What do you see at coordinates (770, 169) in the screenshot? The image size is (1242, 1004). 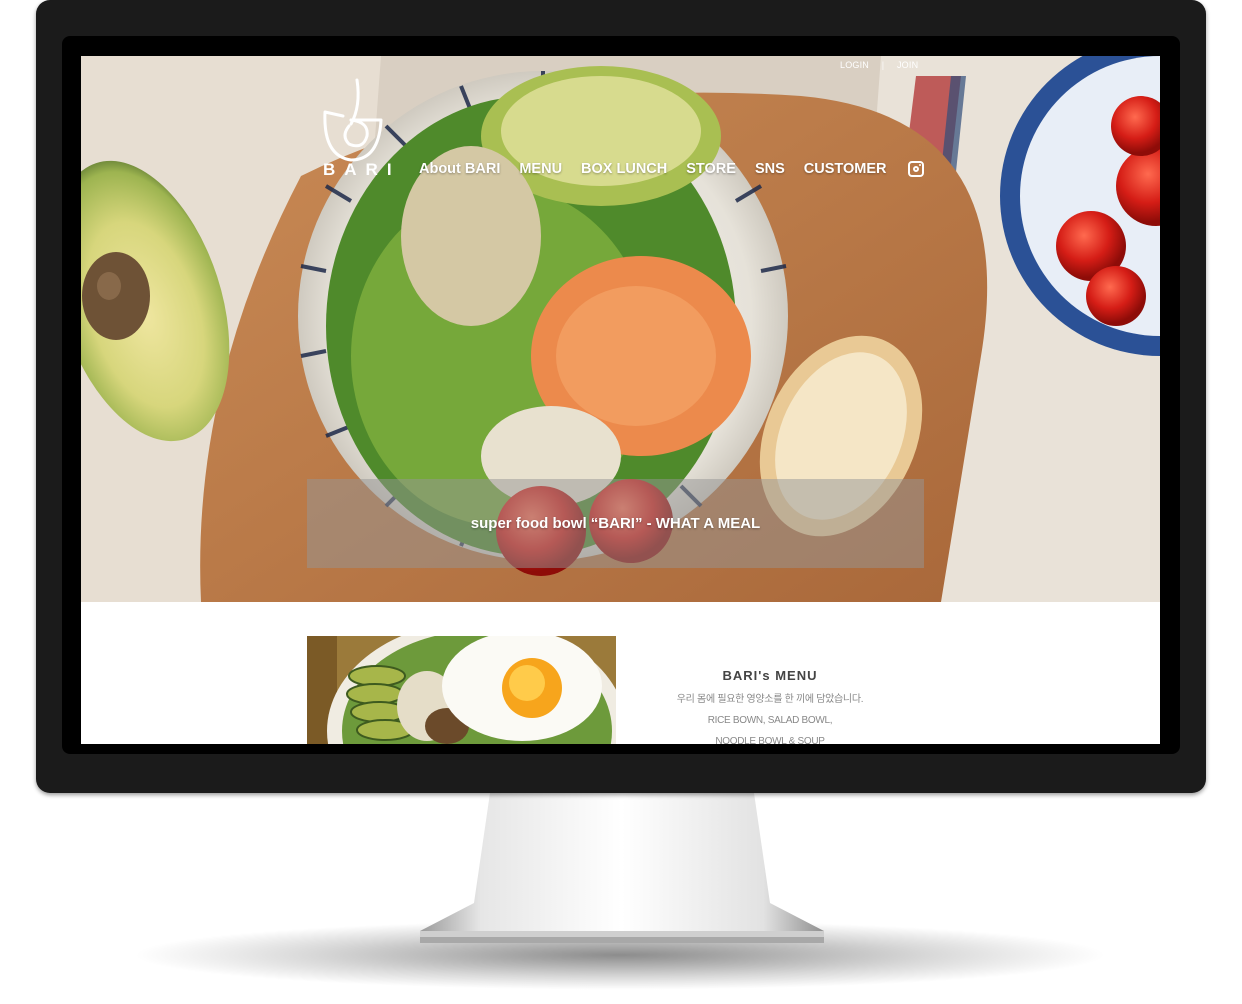 I see `nav-sns: SNS` at bounding box center [770, 169].